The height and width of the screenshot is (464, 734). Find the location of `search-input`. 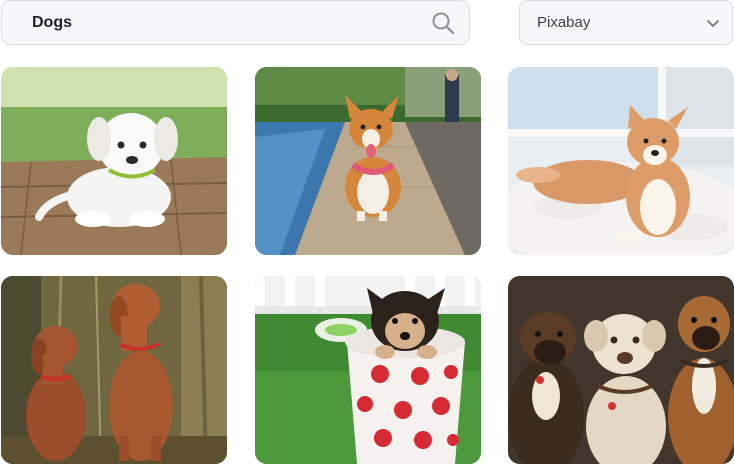

search-input is located at coordinates (231, 22).